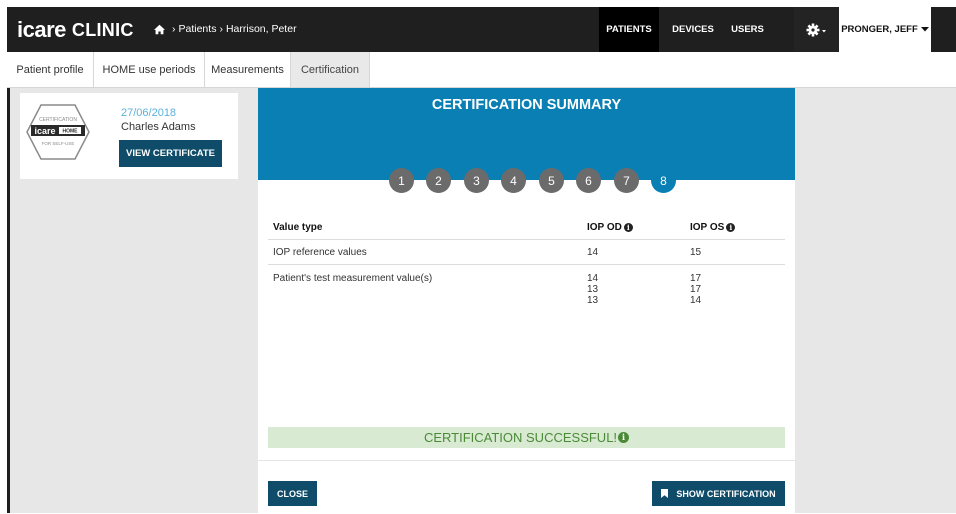 The image size is (956, 514). Describe the element at coordinates (526, 487) in the screenshot. I see `dialog-footer: CLOSE SHOW CERTIFICATION` at that location.